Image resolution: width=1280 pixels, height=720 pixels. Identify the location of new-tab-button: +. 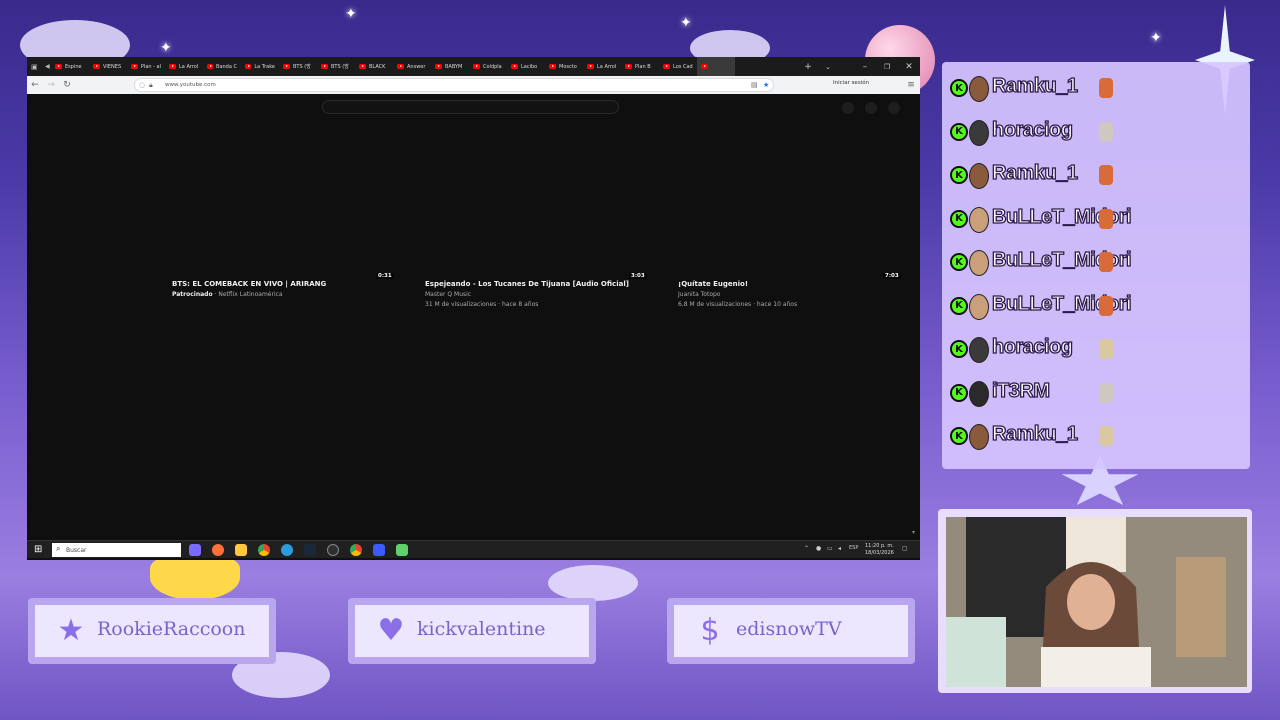
(808, 66).